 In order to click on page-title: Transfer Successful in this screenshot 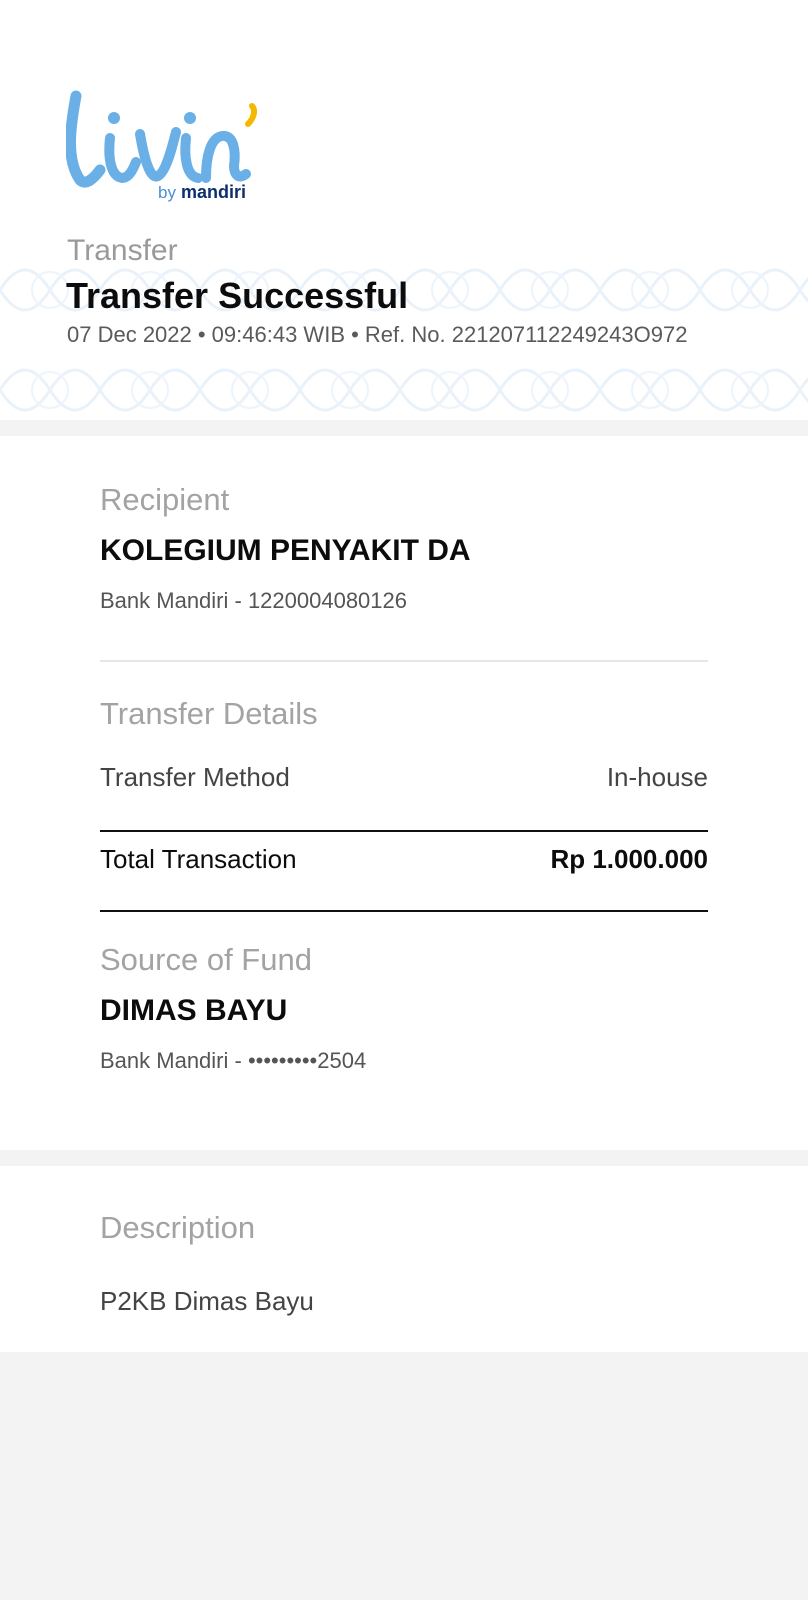, I will do `click(237, 295)`.